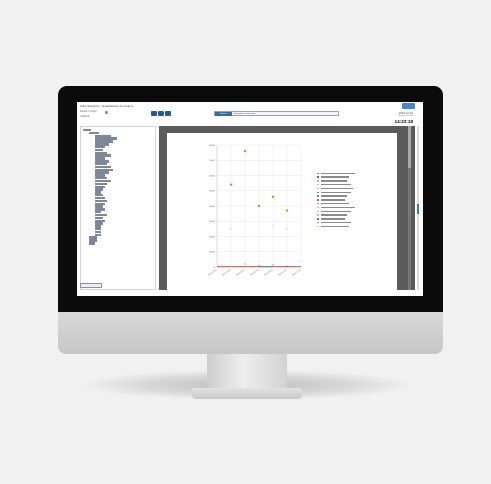  Describe the element at coordinates (85, 116) in the screenshot. I see `filter-label-order: Ordenar` at that location.